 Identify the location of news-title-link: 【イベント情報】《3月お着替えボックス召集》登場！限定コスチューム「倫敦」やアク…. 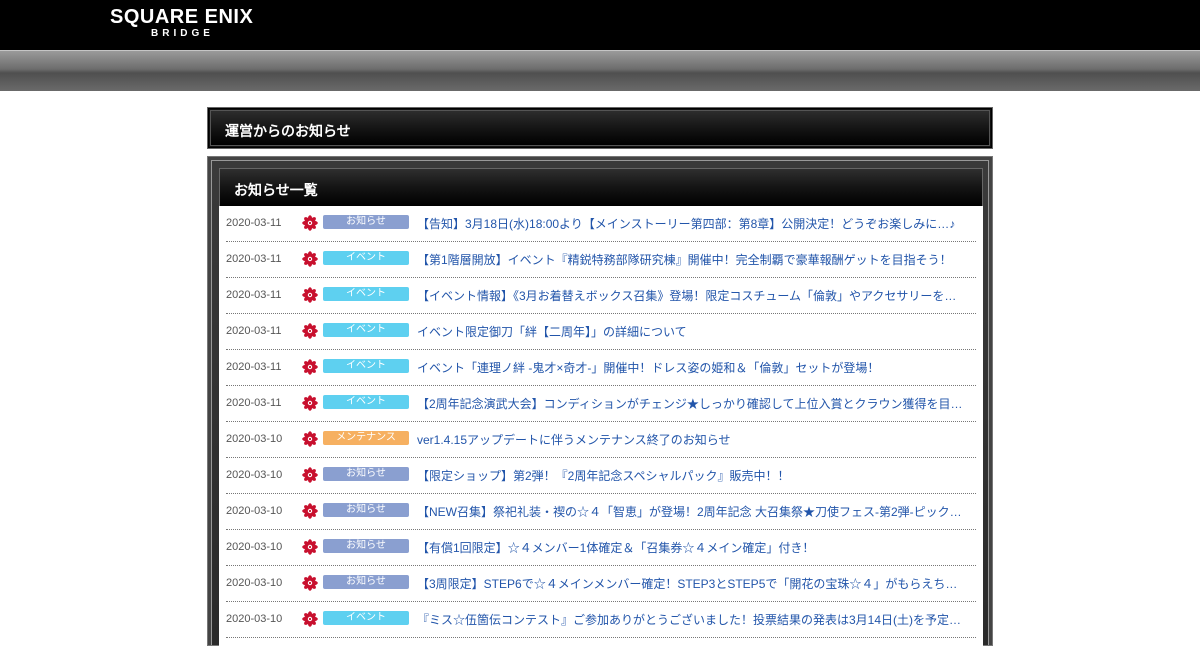
(695, 295).